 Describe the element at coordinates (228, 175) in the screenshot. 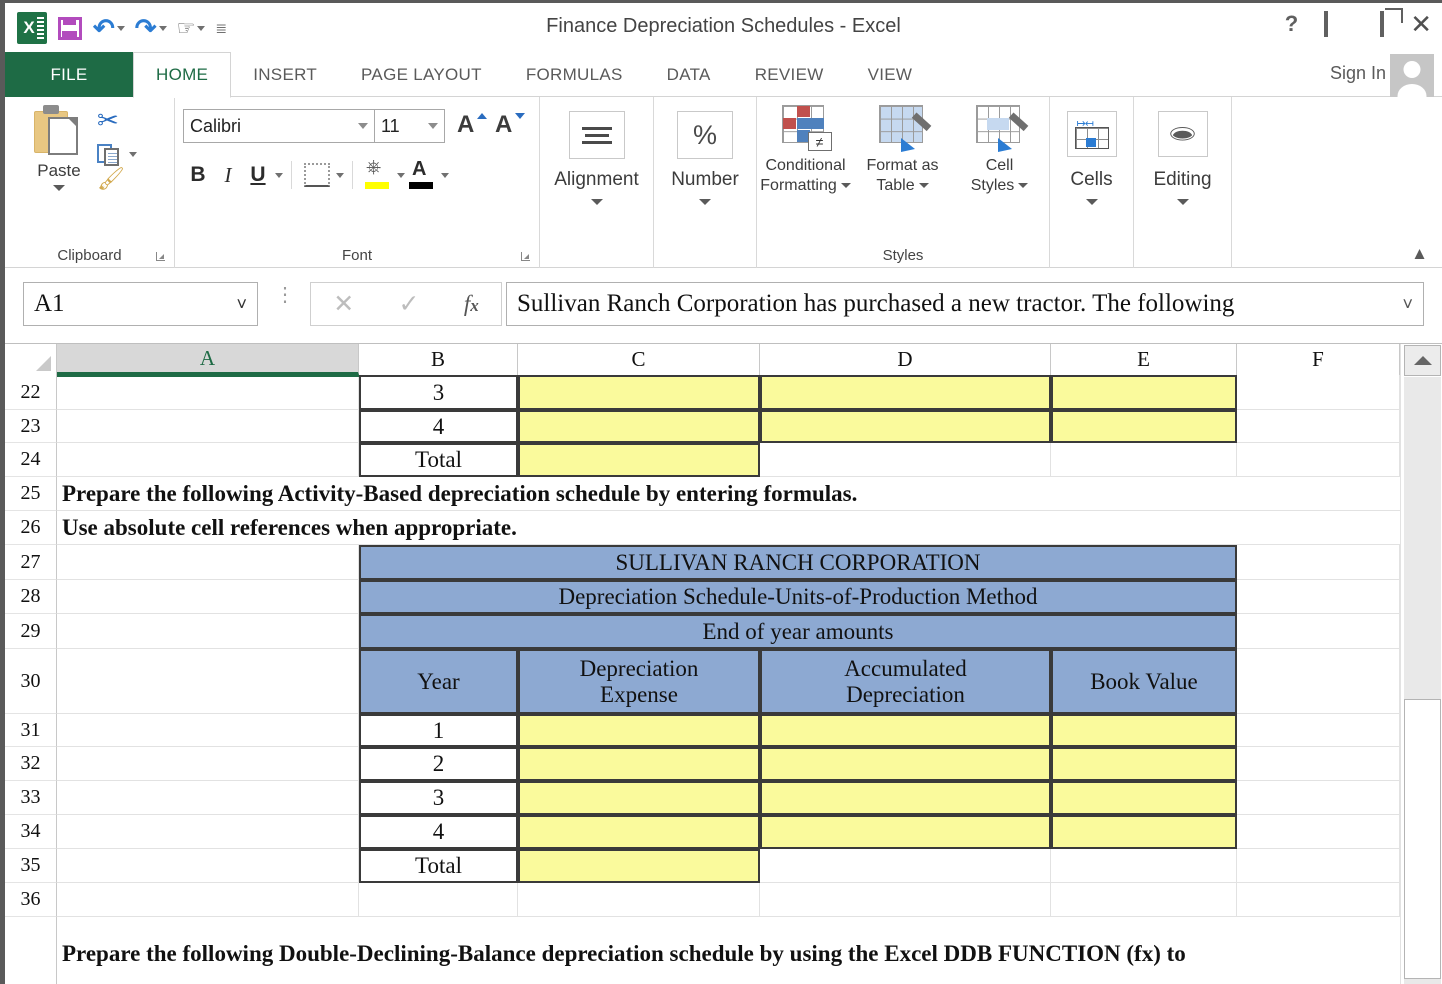

I see `italic-button: I` at that location.